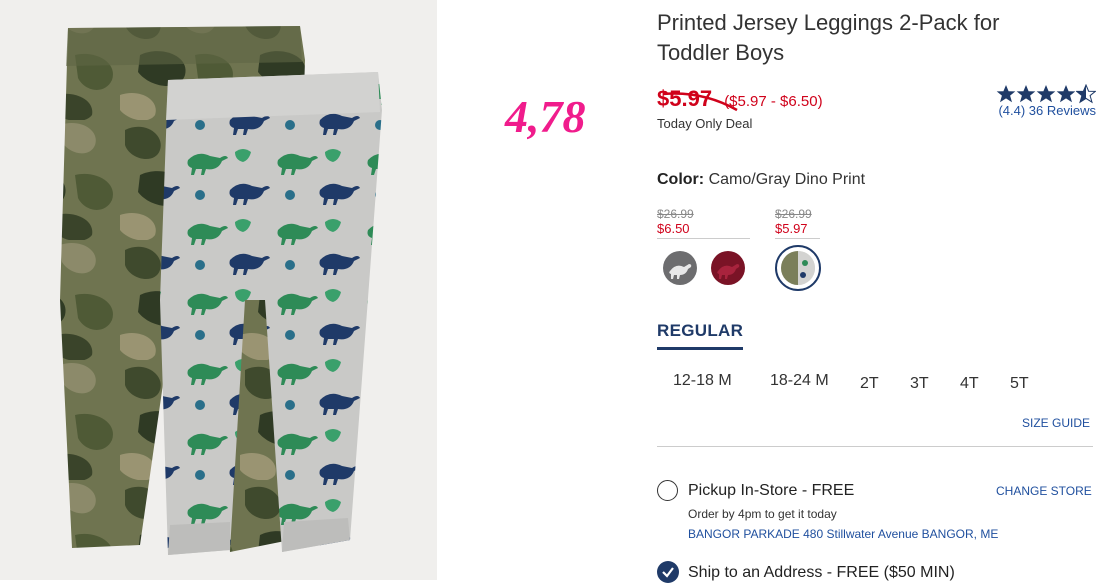  I want to click on rating: (4.4) 36 Reviews, so click(1037, 101).